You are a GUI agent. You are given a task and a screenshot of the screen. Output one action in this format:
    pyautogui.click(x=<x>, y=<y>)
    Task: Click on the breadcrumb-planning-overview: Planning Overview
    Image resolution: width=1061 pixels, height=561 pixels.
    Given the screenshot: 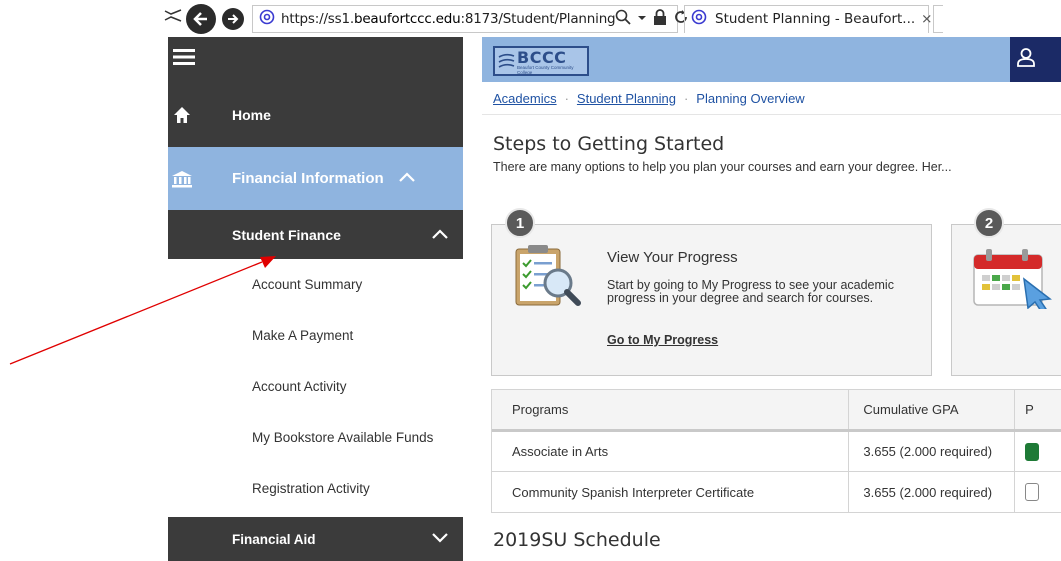 What is the action you would take?
    pyautogui.click(x=750, y=98)
    